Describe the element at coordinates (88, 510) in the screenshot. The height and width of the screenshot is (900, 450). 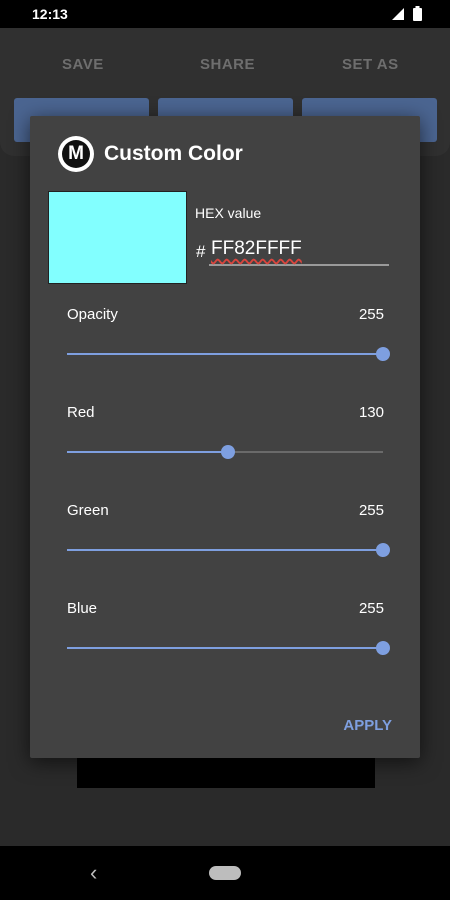
I see `slider-label: Green` at that location.